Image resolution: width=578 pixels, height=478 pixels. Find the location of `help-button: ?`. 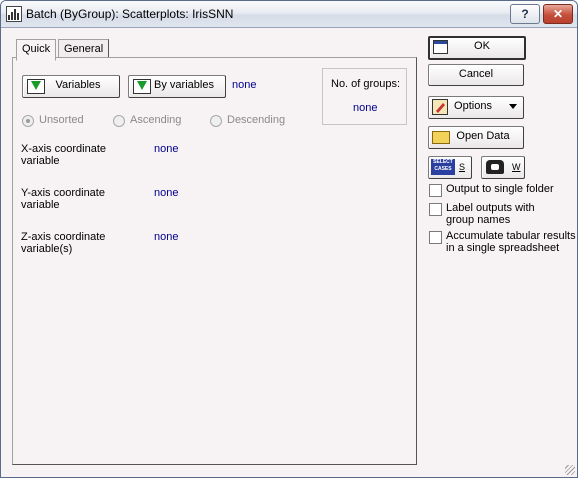

help-button: ? is located at coordinates (525, 14).